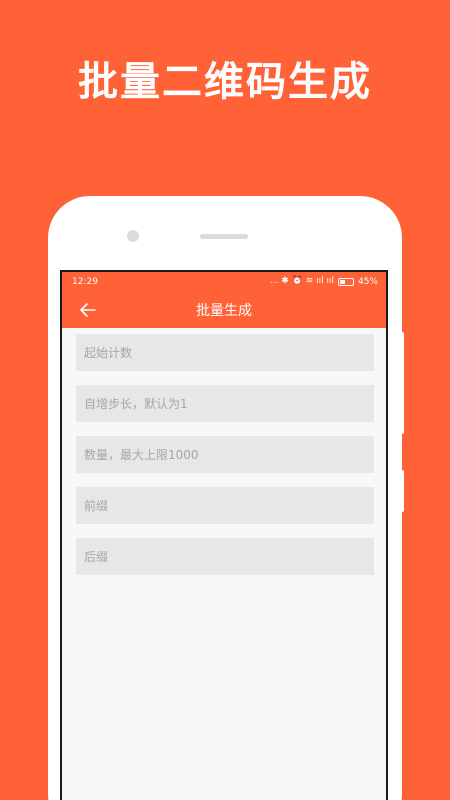  I want to click on prefix-input: 前缀, so click(225, 505).